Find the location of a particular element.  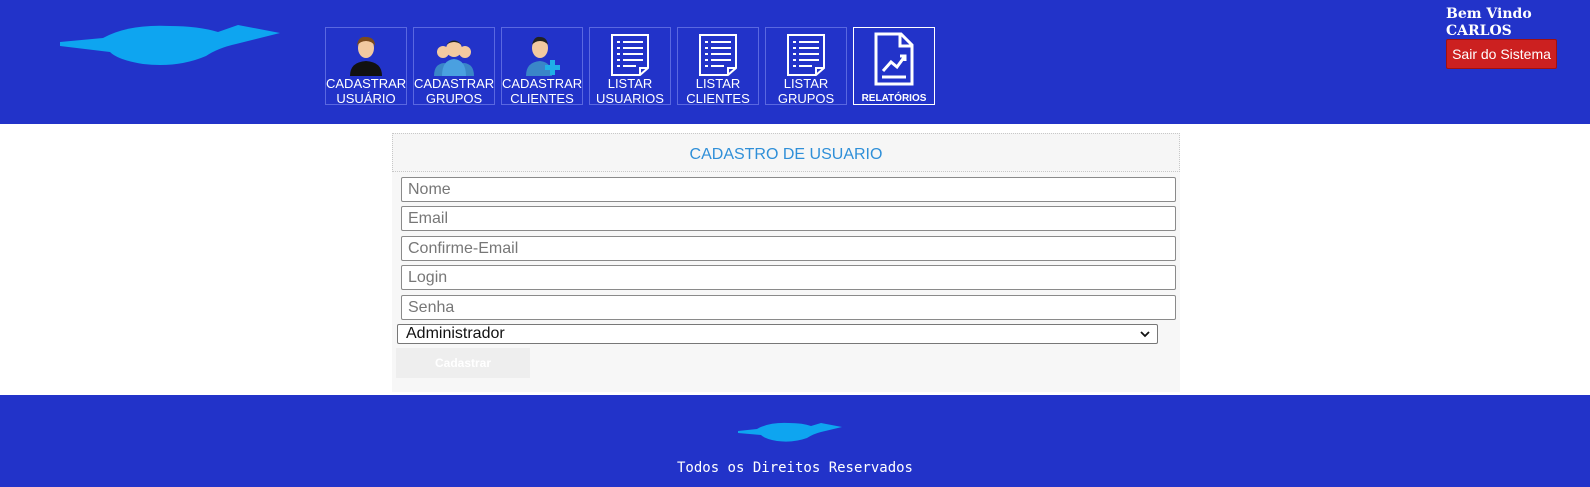

logout-button: Sair do Sistema is located at coordinates (1501, 54).